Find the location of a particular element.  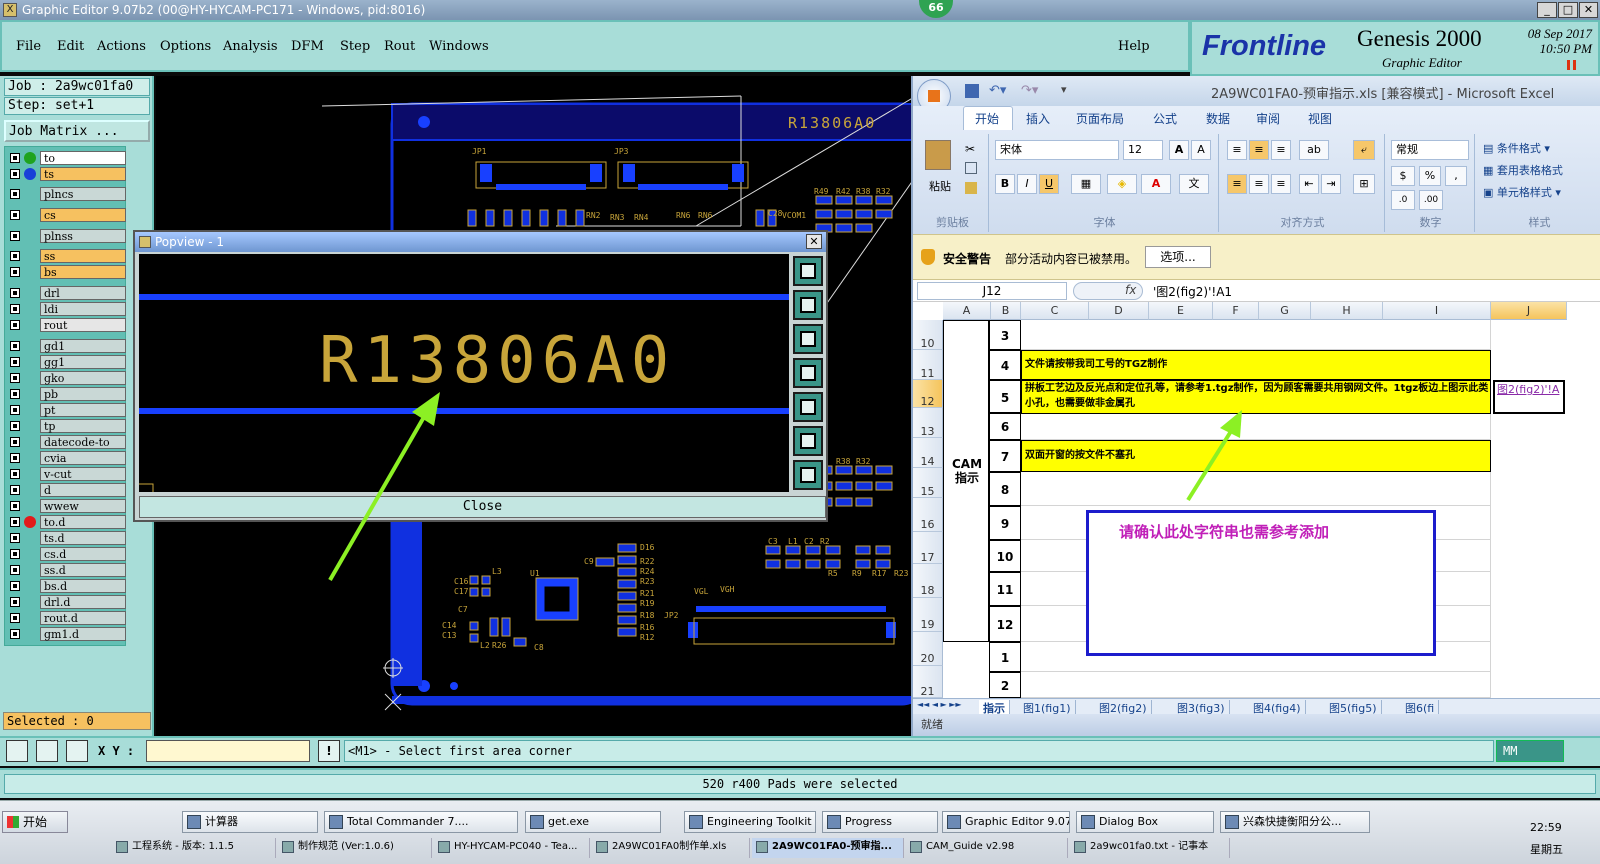

taskbar-button: Progress is located at coordinates (880, 822).